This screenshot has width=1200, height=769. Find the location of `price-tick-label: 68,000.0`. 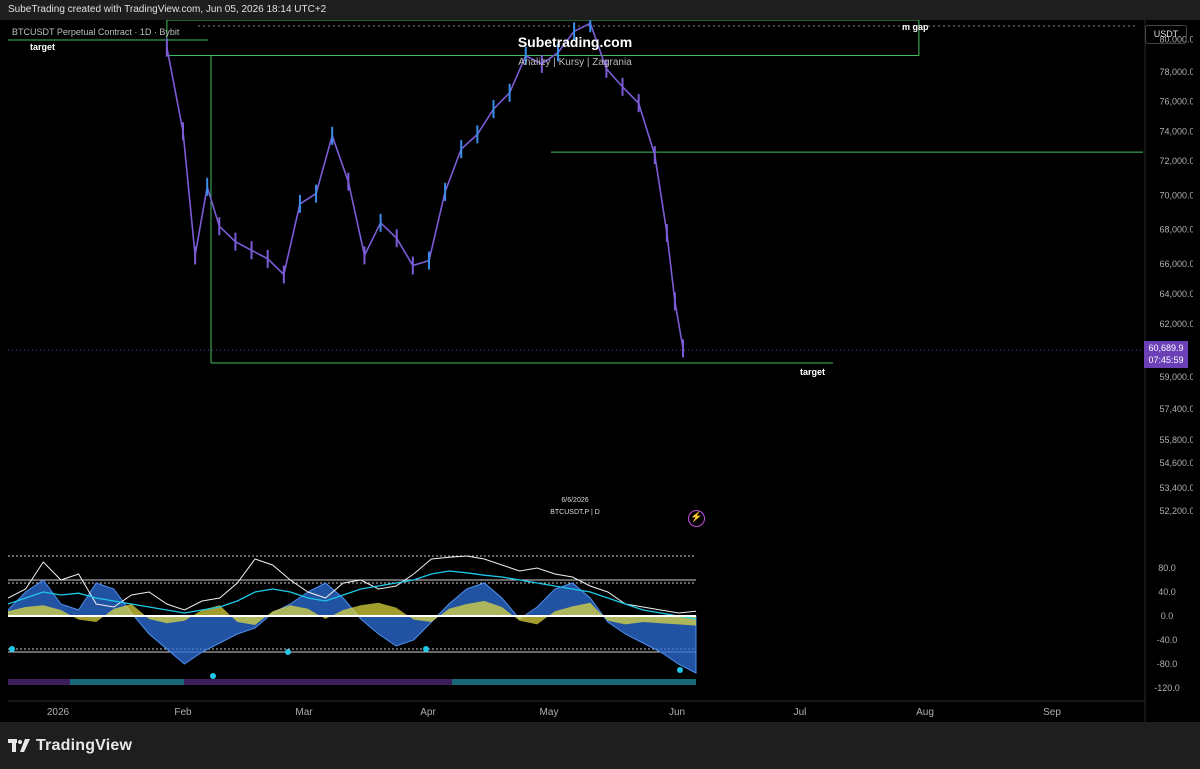

price-tick-label: 68,000.0 is located at coordinates (1176, 230).